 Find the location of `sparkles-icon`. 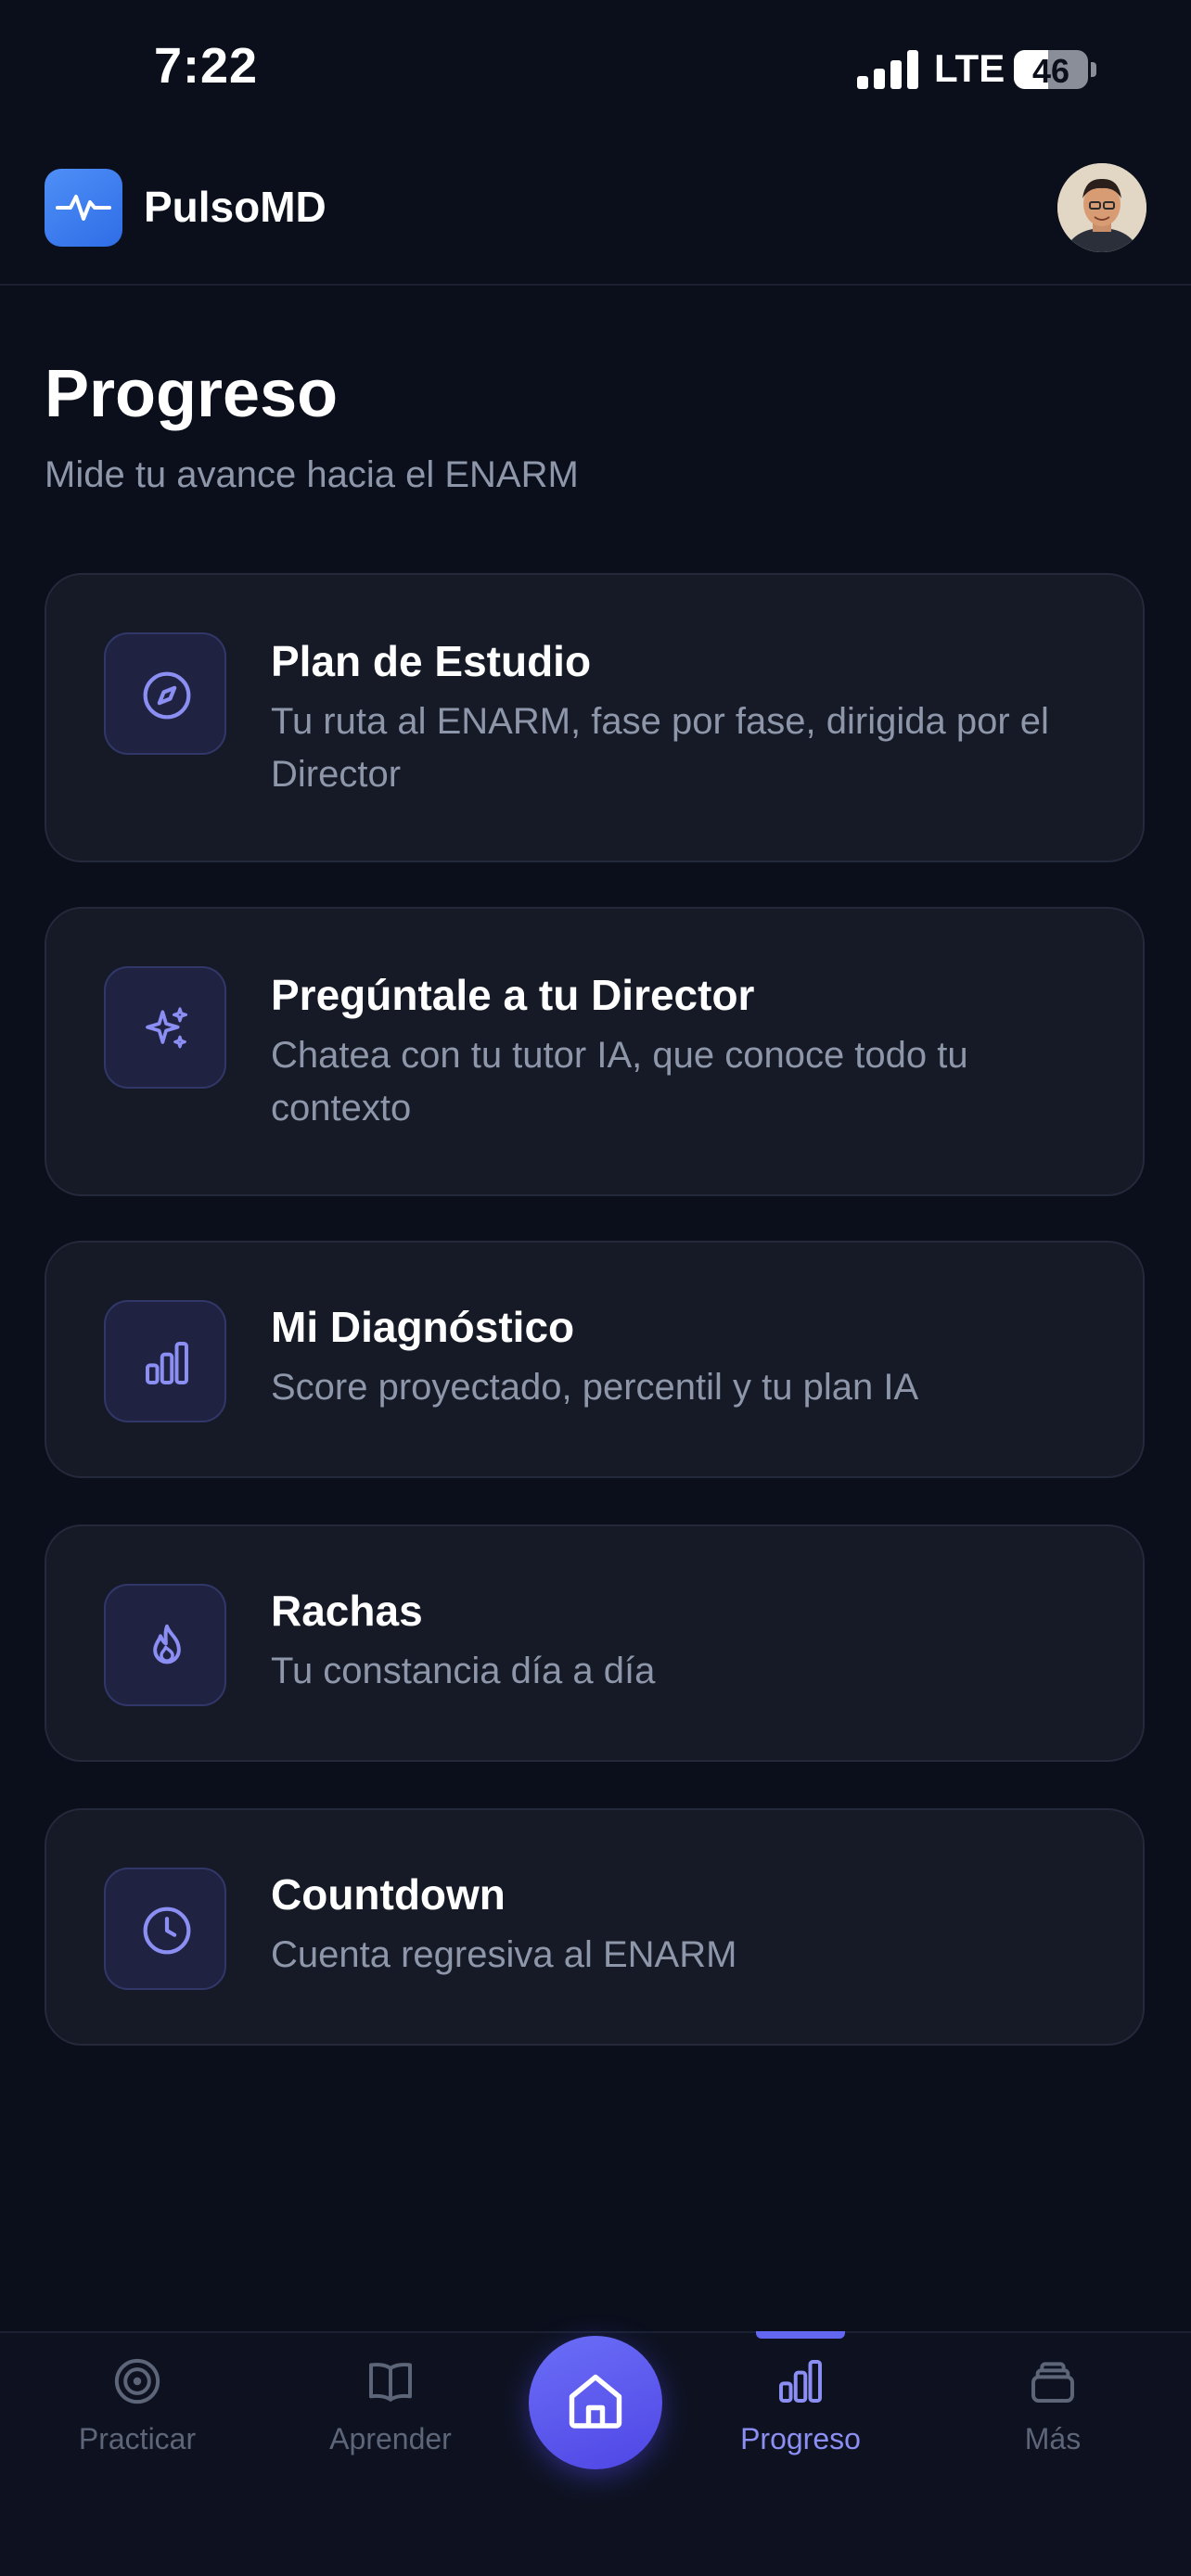

sparkles-icon is located at coordinates (167, 1028).